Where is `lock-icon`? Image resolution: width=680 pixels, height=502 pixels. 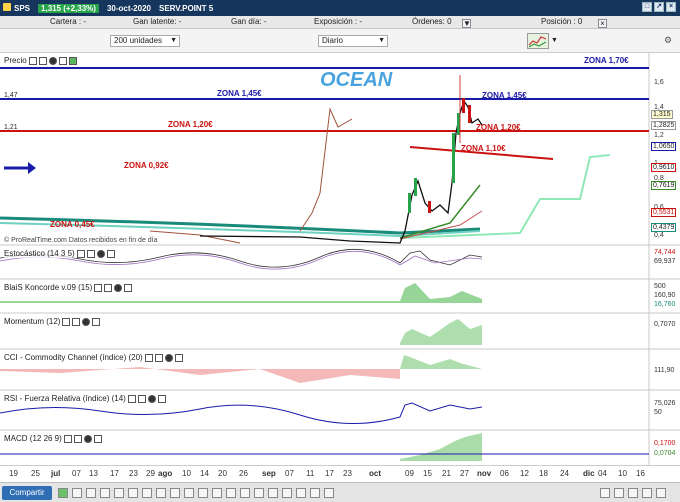 lock-icon is located at coordinates (287, 493).